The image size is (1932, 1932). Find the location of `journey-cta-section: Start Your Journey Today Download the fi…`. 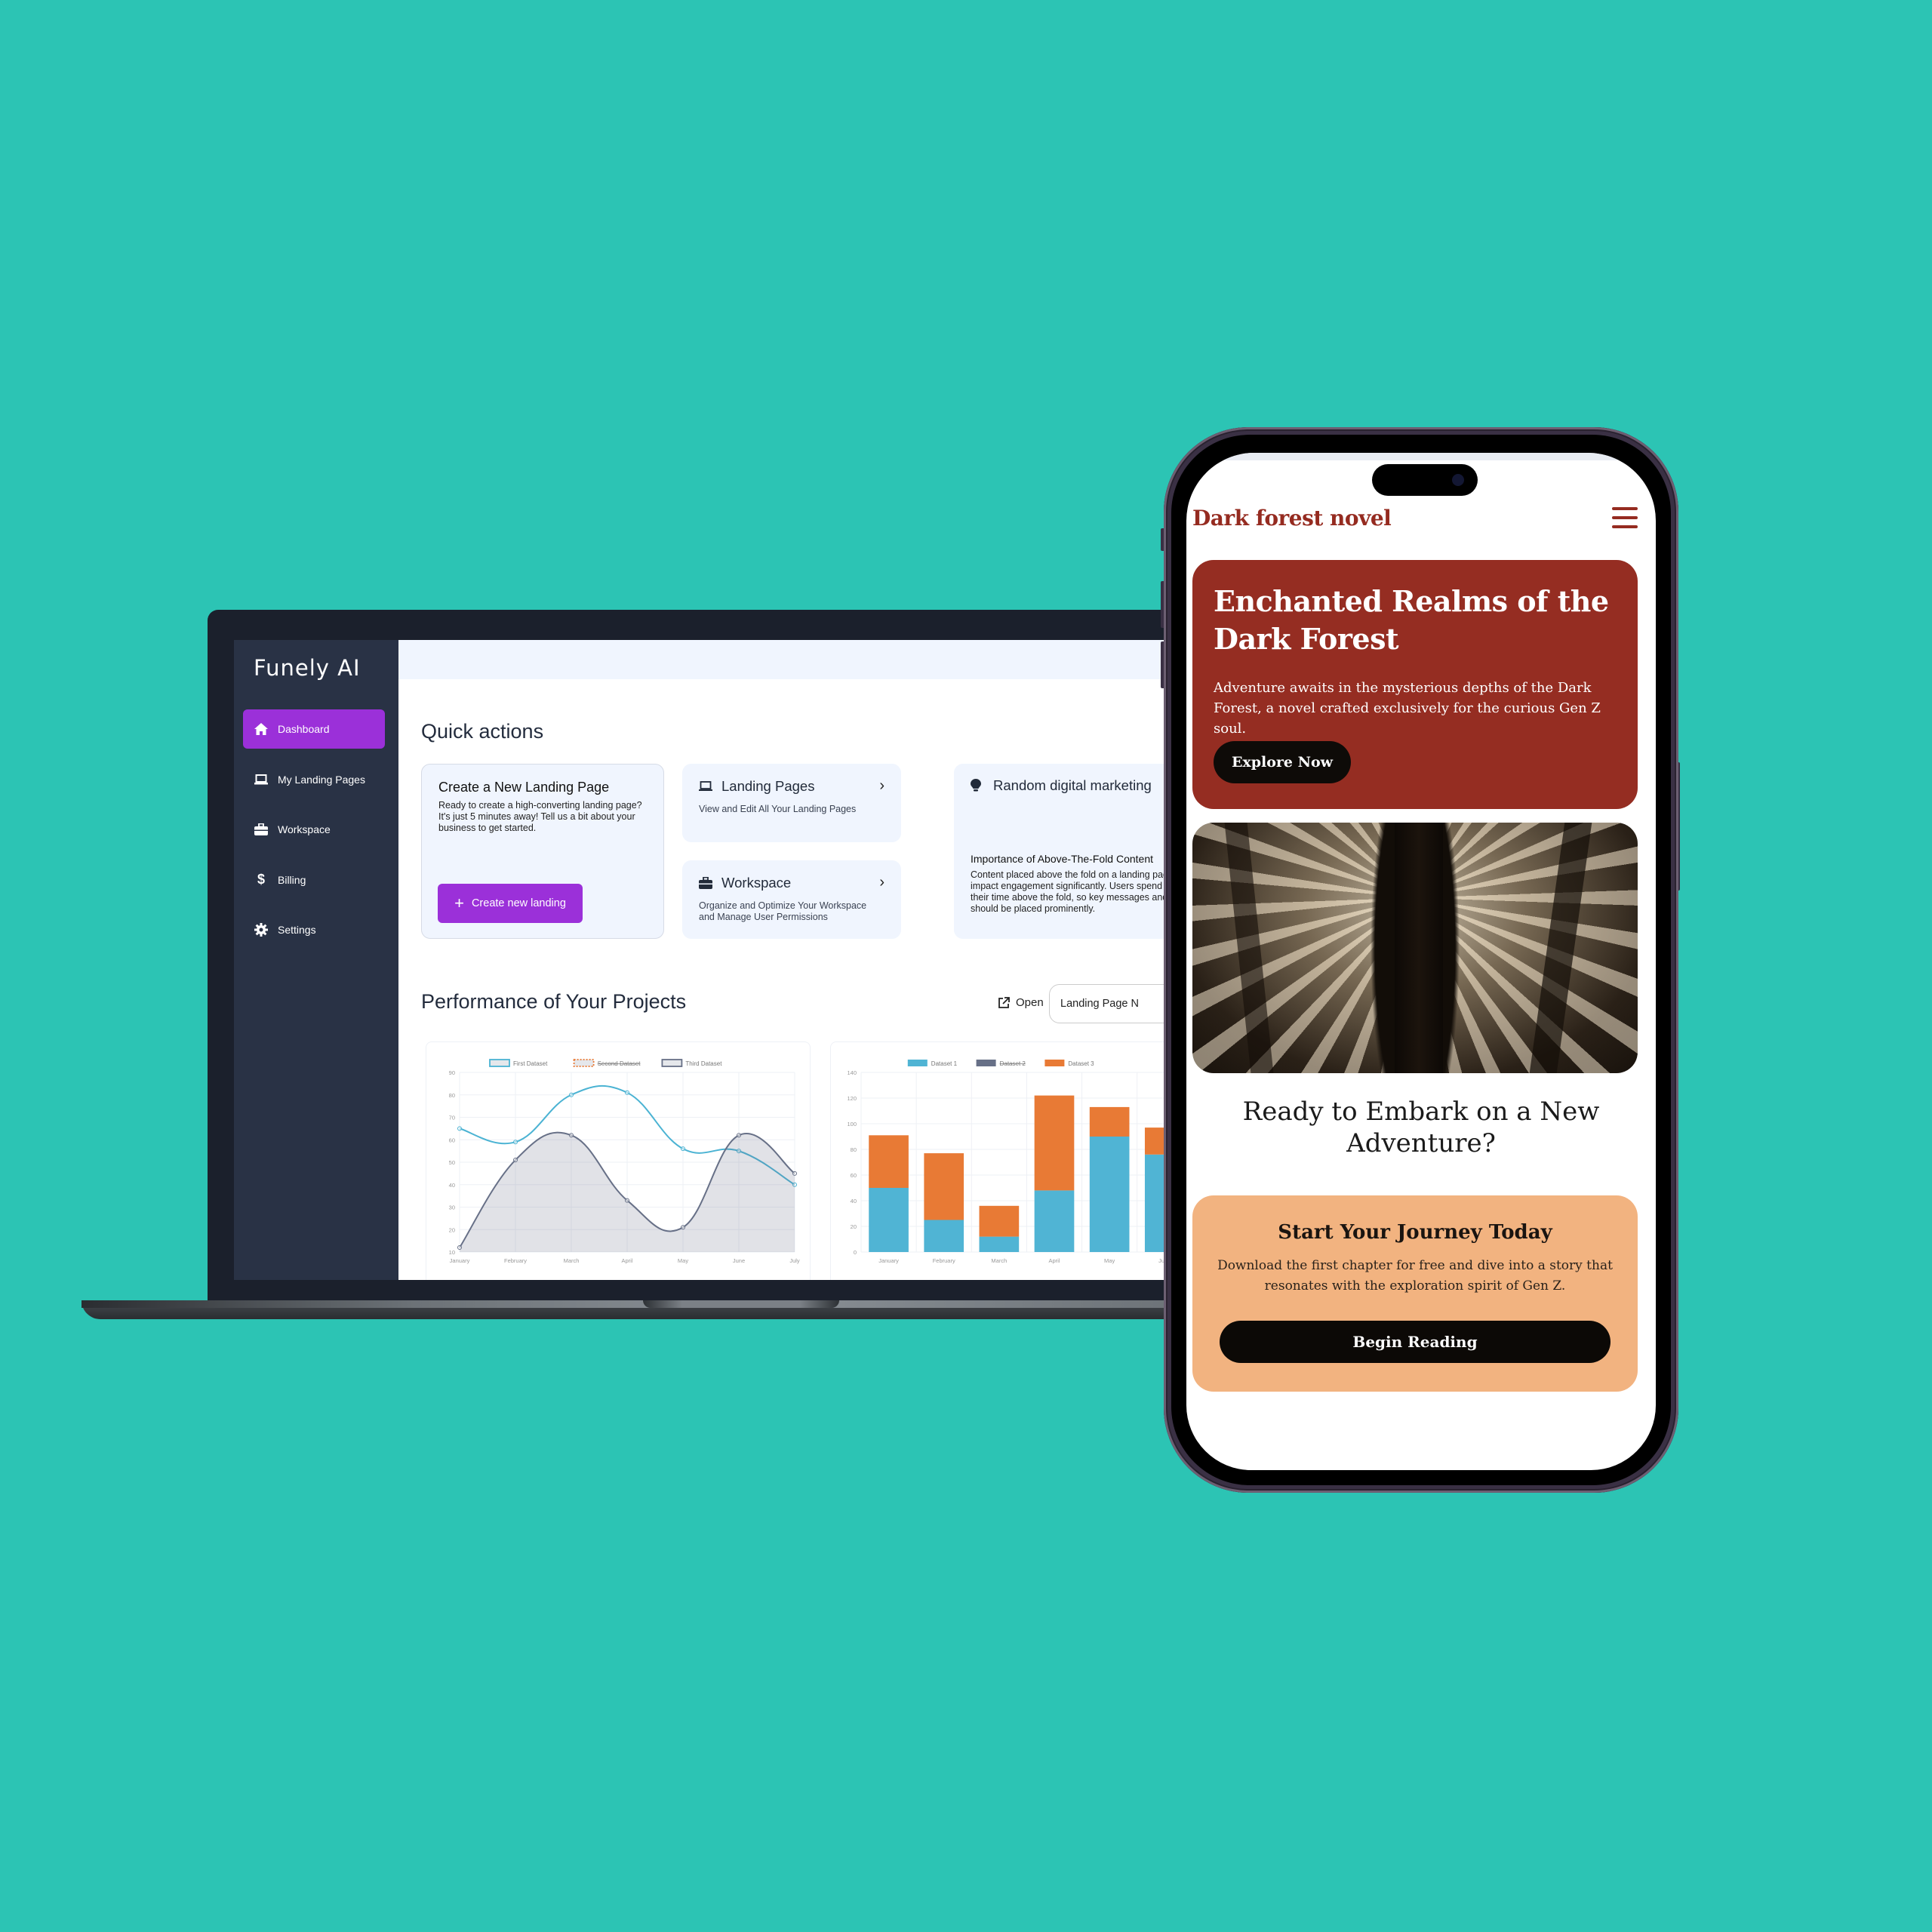

journey-cta-section: Start Your Journey Today Download the fi… is located at coordinates (1415, 1293).